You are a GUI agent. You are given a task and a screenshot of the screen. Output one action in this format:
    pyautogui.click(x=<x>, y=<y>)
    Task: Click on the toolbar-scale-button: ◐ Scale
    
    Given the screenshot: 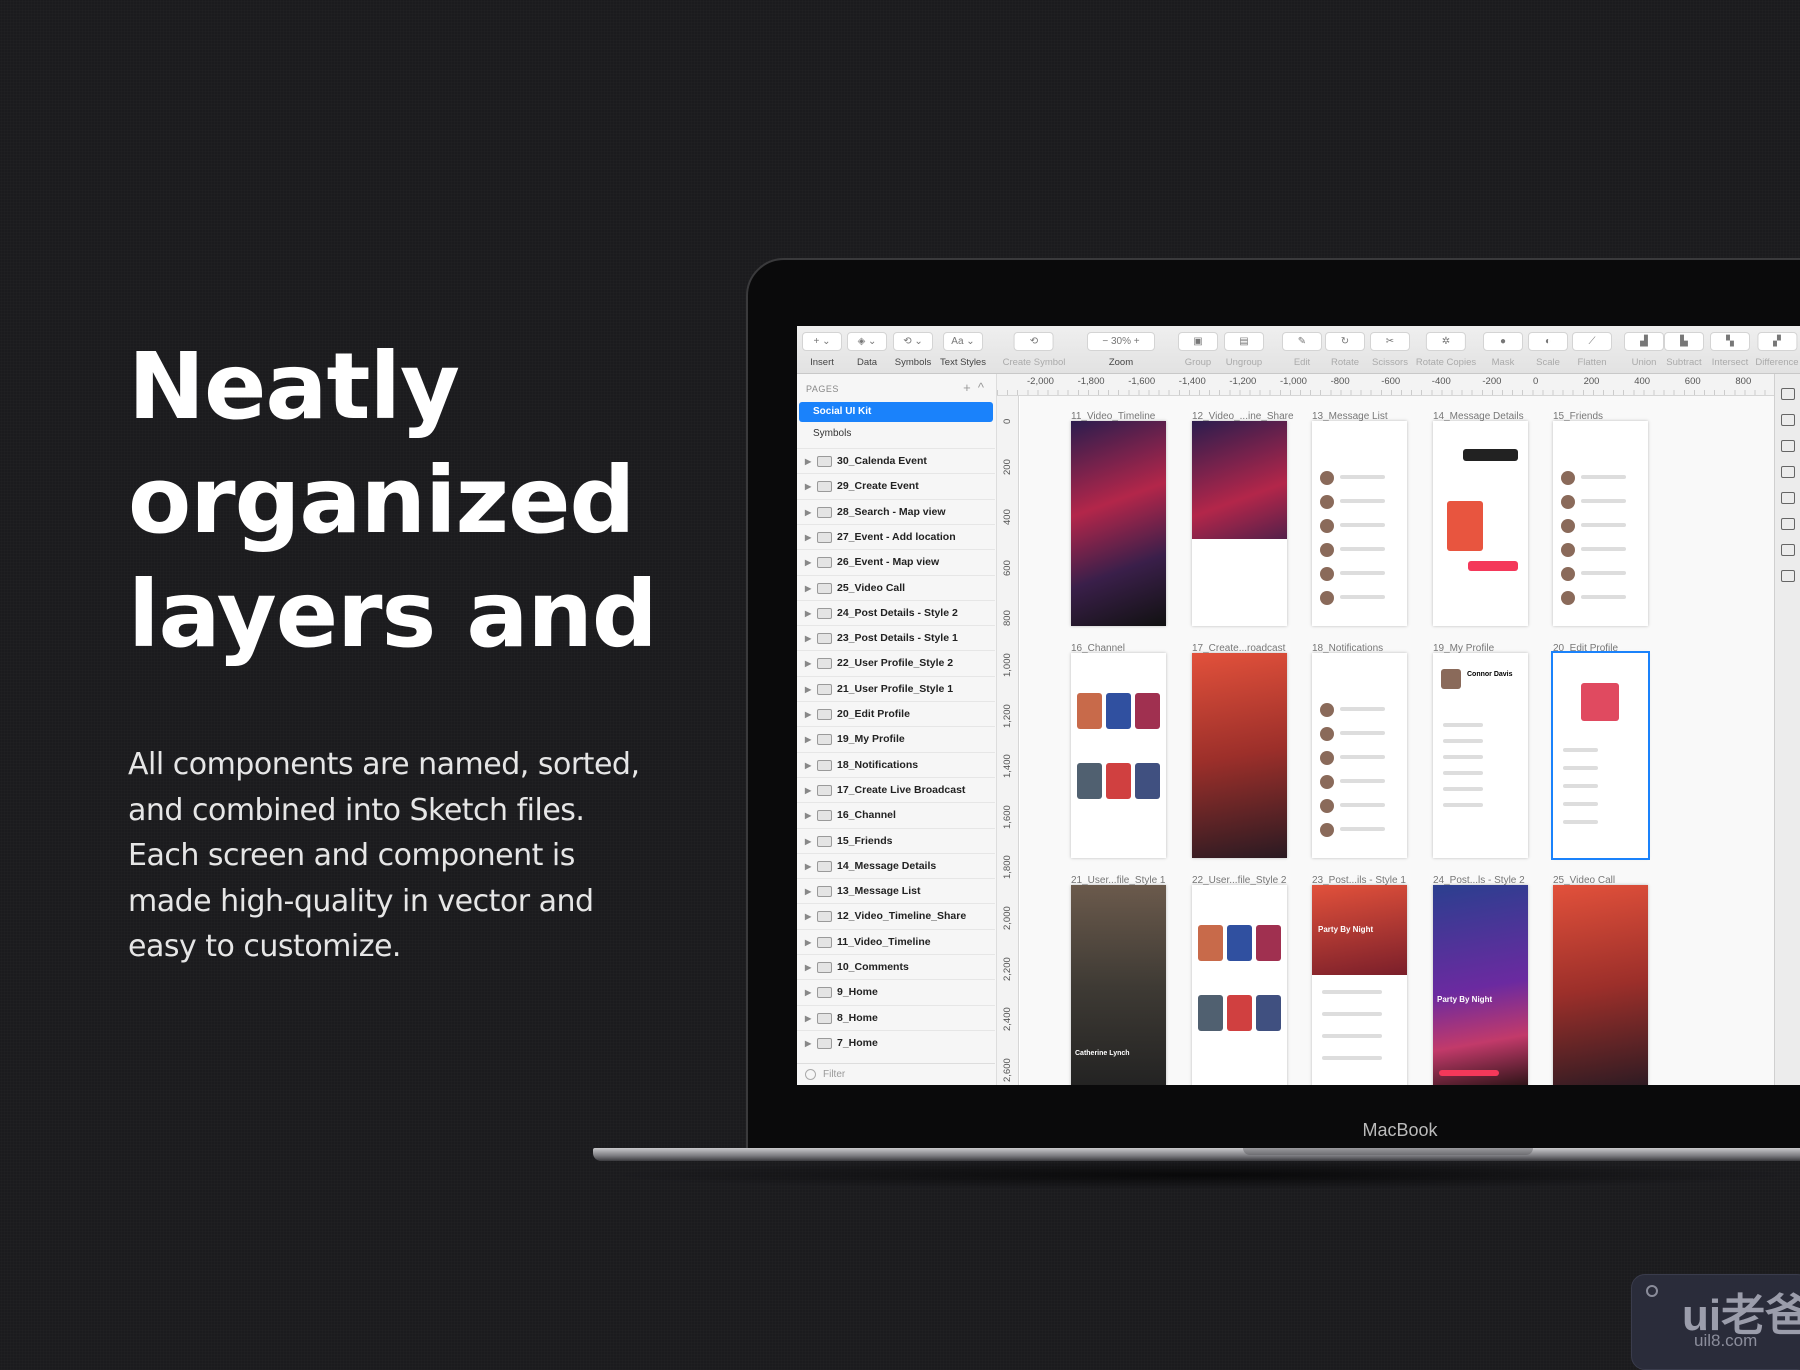 What is the action you would take?
    pyautogui.click(x=1548, y=350)
    